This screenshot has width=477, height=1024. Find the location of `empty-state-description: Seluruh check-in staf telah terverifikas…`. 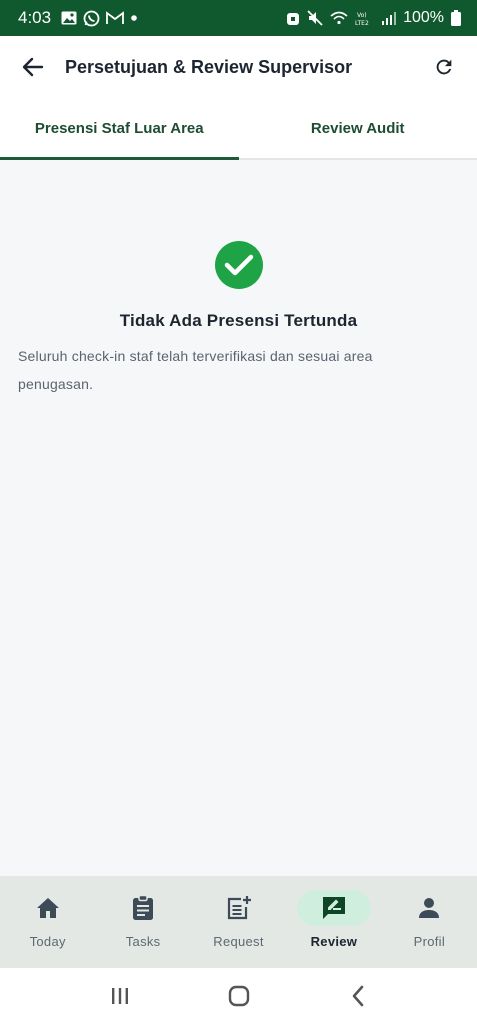

empty-state-description: Seluruh check-in staf telah terverifikas… is located at coordinates (195, 370).